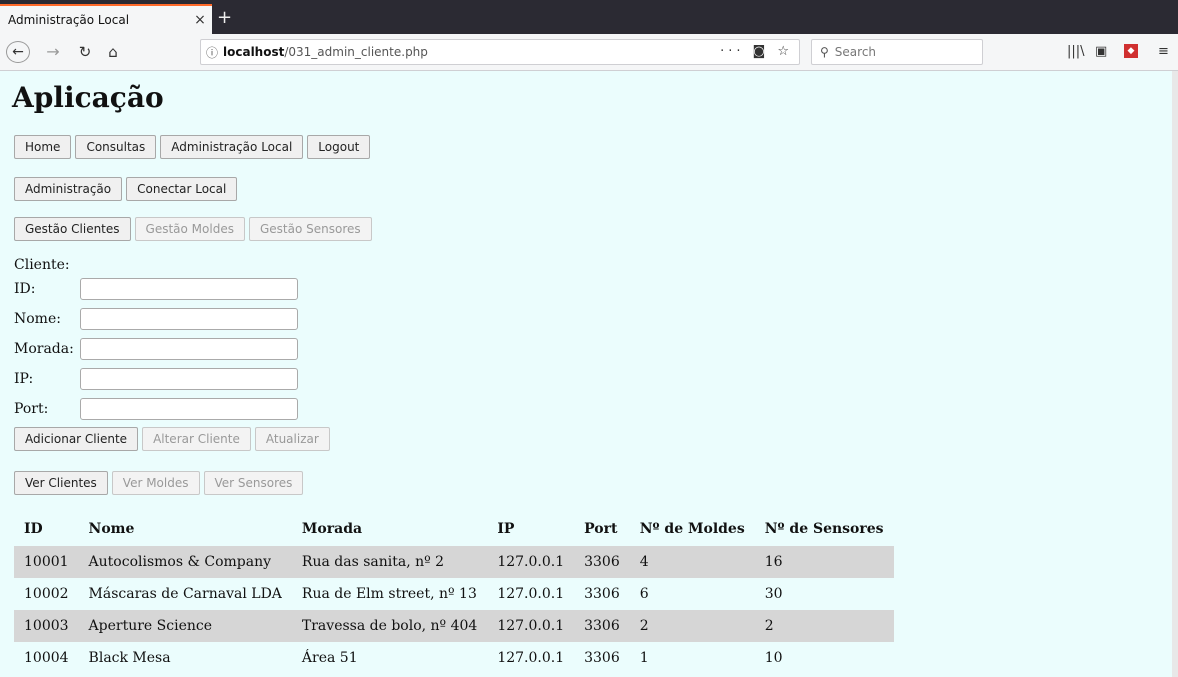 This screenshot has width=1178, height=677. Describe the element at coordinates (189, 289) in the screenshot. I see `id-input` at that location.